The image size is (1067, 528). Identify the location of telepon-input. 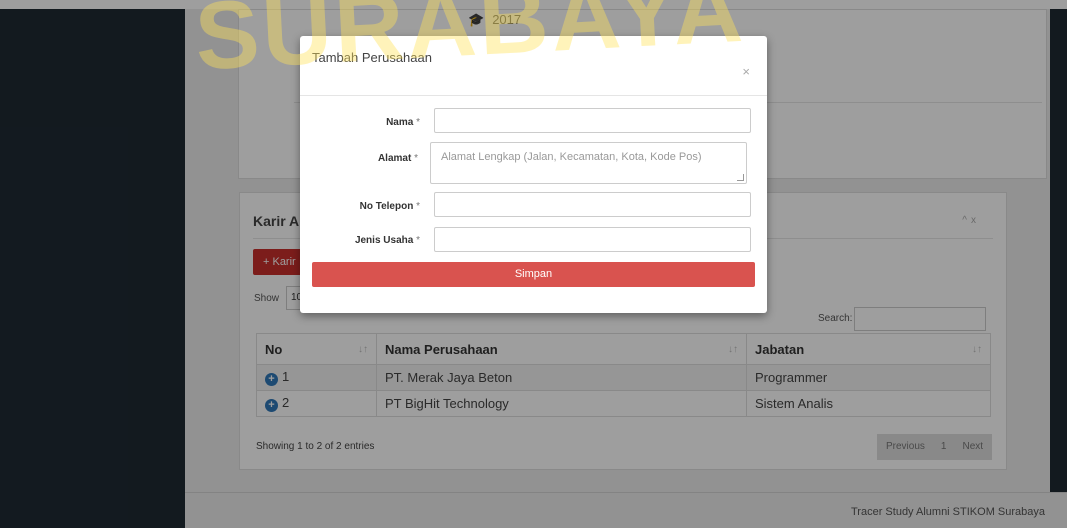
(592, 204).